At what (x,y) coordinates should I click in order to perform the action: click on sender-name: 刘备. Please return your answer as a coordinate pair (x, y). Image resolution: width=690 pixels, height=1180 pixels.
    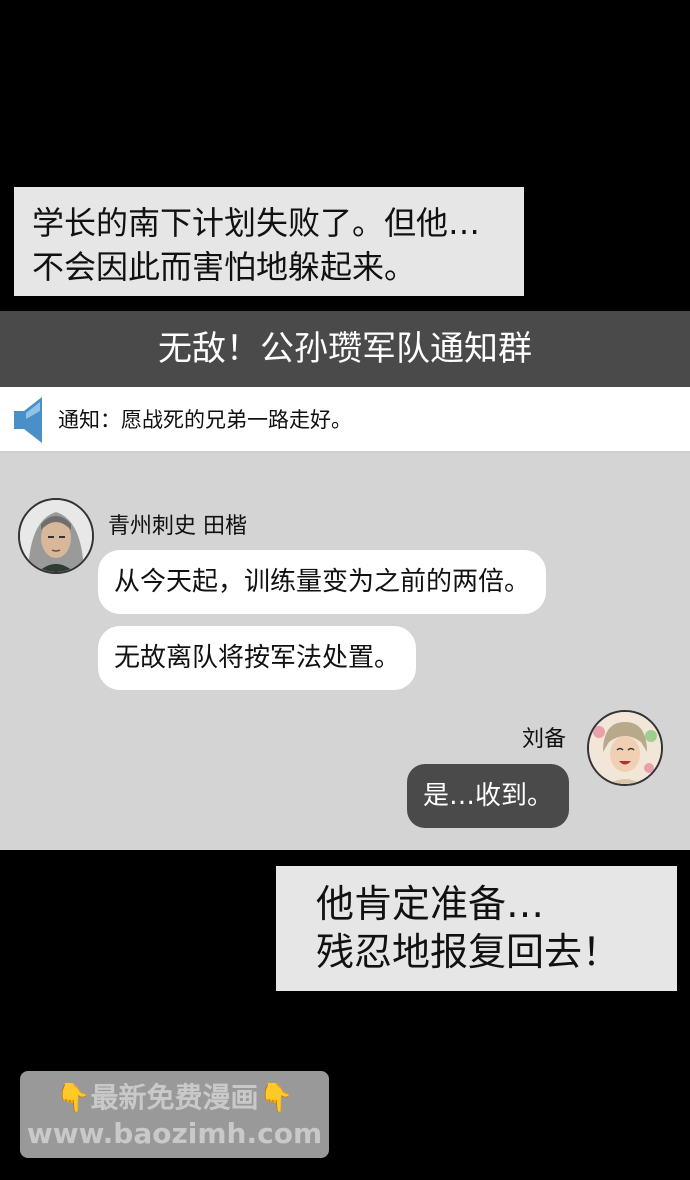
    Looking at the image, I should click on (544, 739).